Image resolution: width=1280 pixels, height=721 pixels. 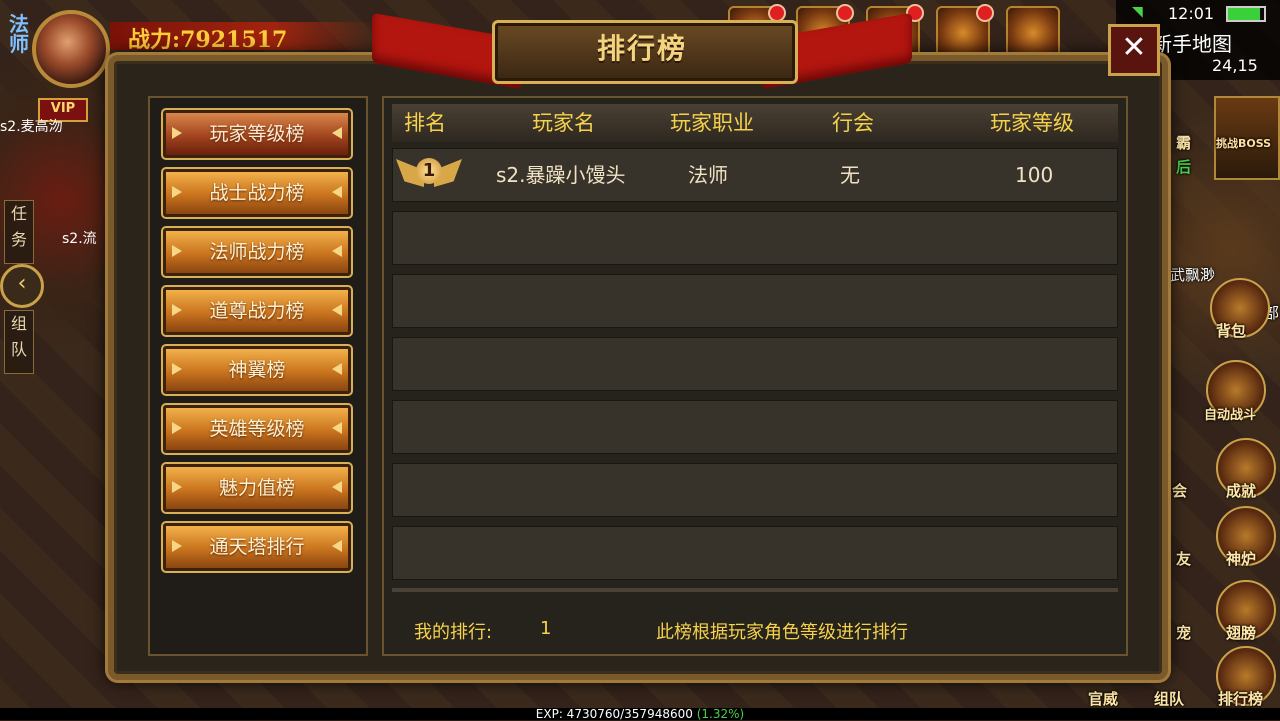 I want to click on nearby-player-tag: s2.流, so click(x=79, y=239).